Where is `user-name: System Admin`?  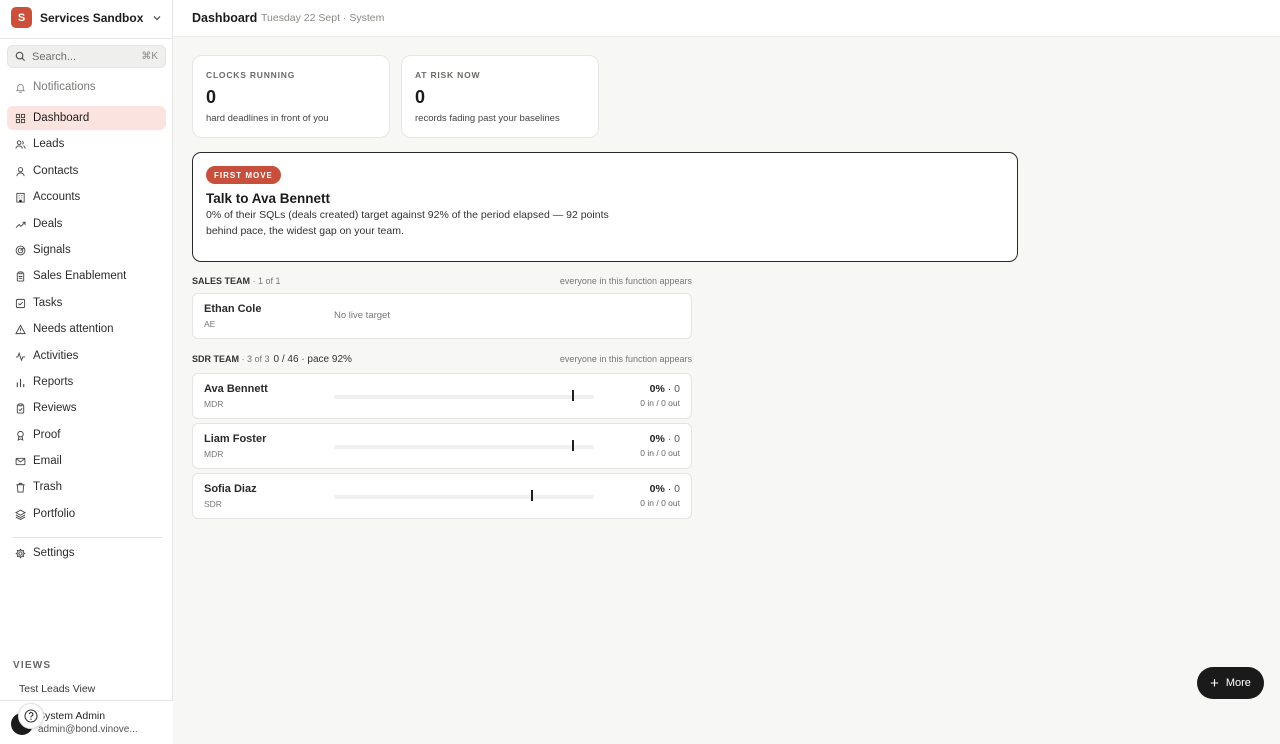
user-name: System Admin is located at coordinates (72, 716).